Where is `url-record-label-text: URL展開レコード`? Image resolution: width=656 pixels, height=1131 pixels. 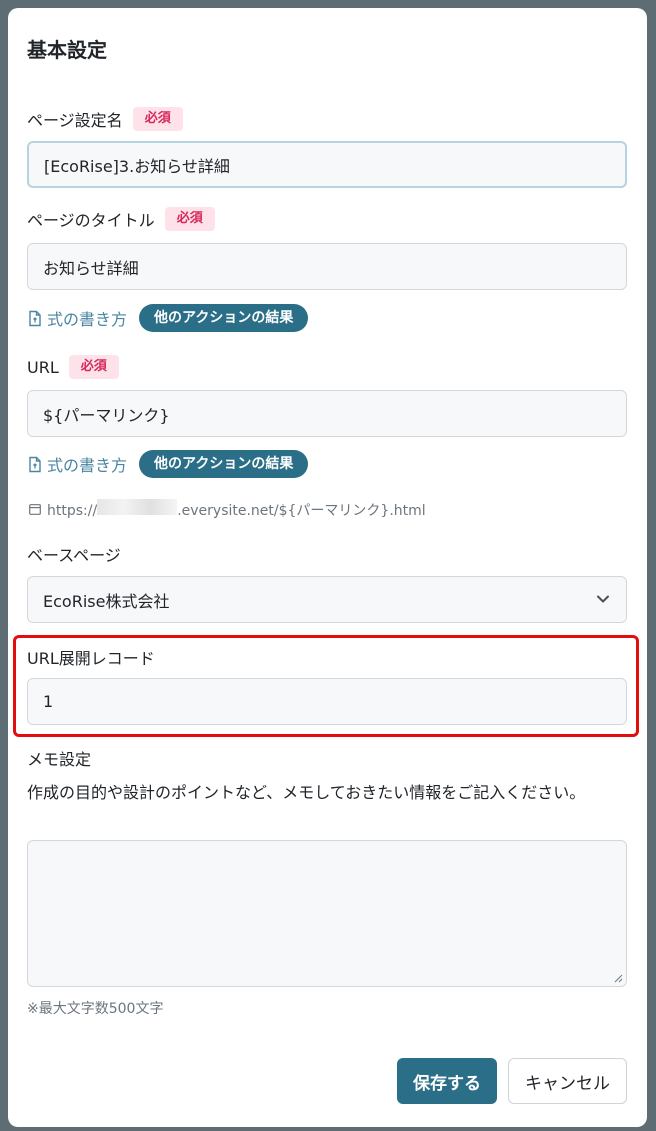
url-record-label-text: URL展開レコード is located at coordinates (91, 658).